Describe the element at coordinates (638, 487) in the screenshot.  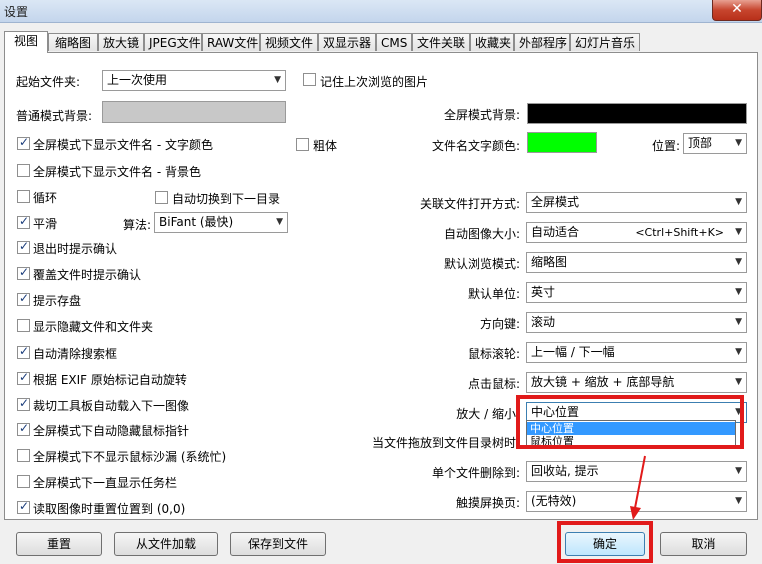
I see `annotation-arrow` at that location.